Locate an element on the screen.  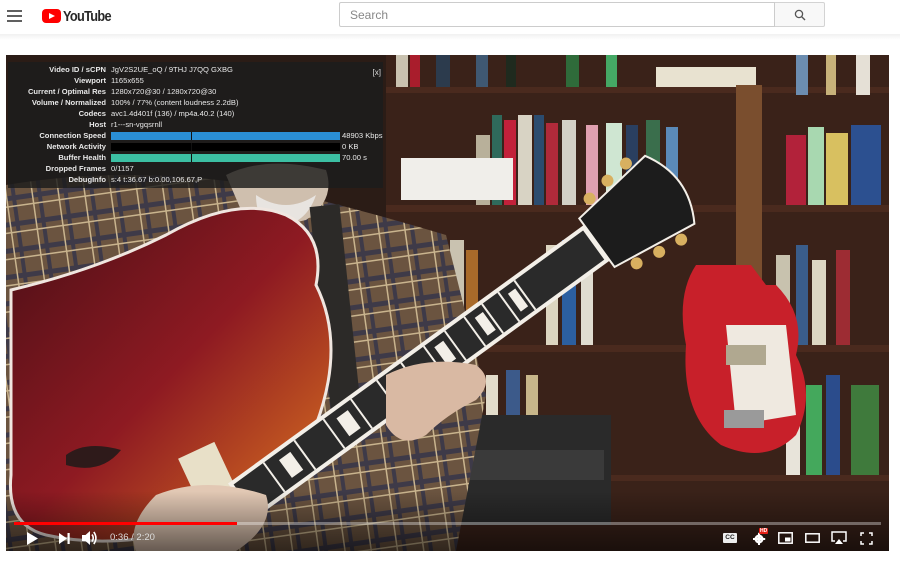
connection-speed-bar is located at coordinates (225, 136).